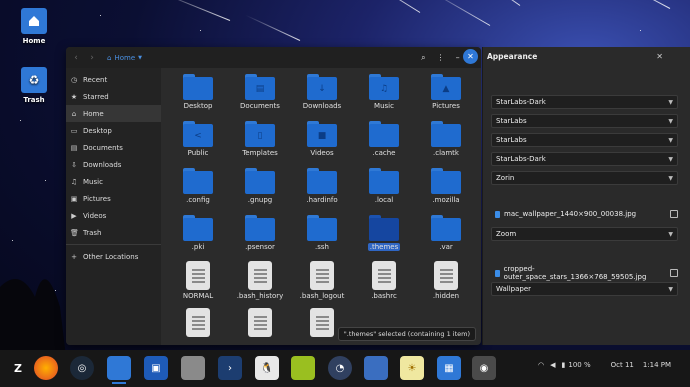 The image size is (690, 387). Describe the element at coordinates (322, 284) in the screenshot. I see `file-item: .bash_logout` at that location.